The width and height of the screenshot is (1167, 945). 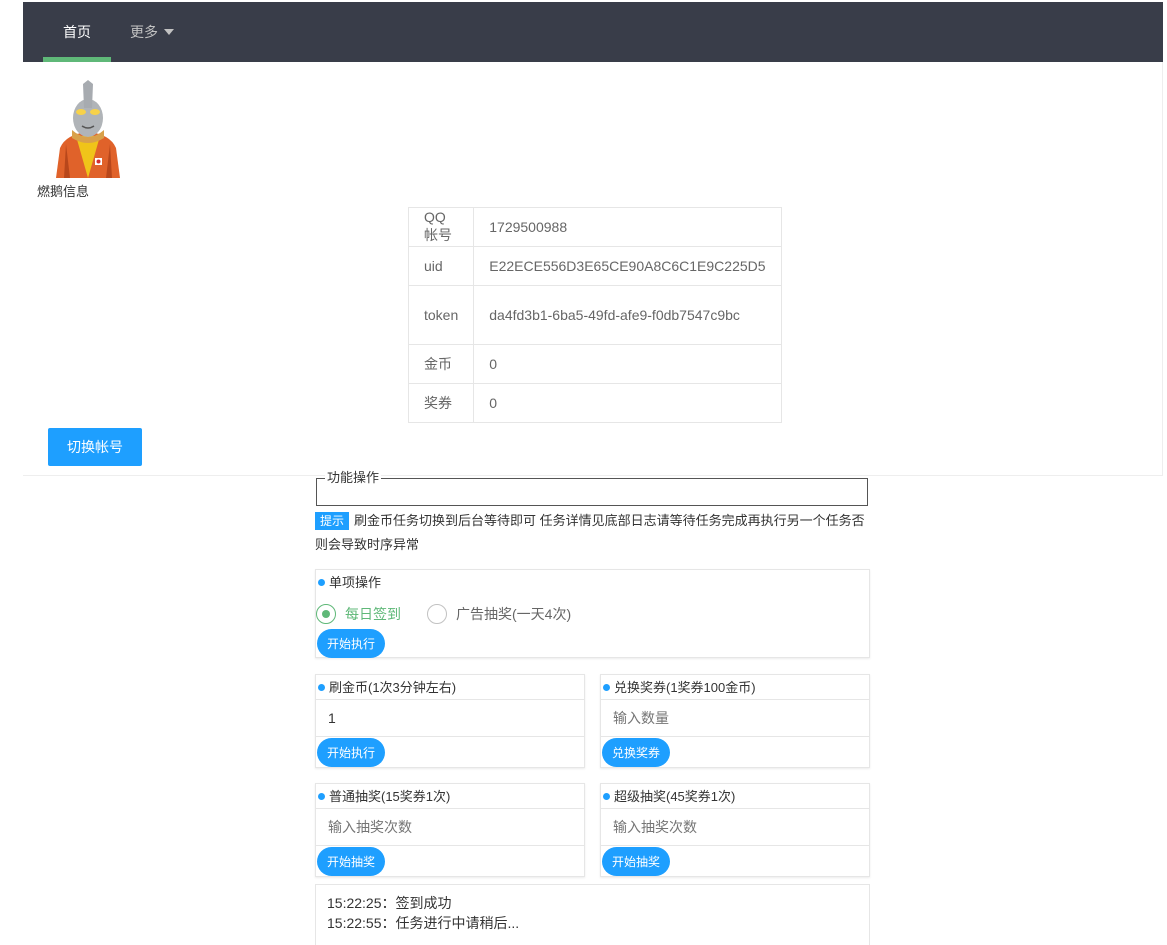 I want to click on uid-value: E22ECE556D3E65CE90A8C6C1E9C225D5, so click(x=627, y=266).